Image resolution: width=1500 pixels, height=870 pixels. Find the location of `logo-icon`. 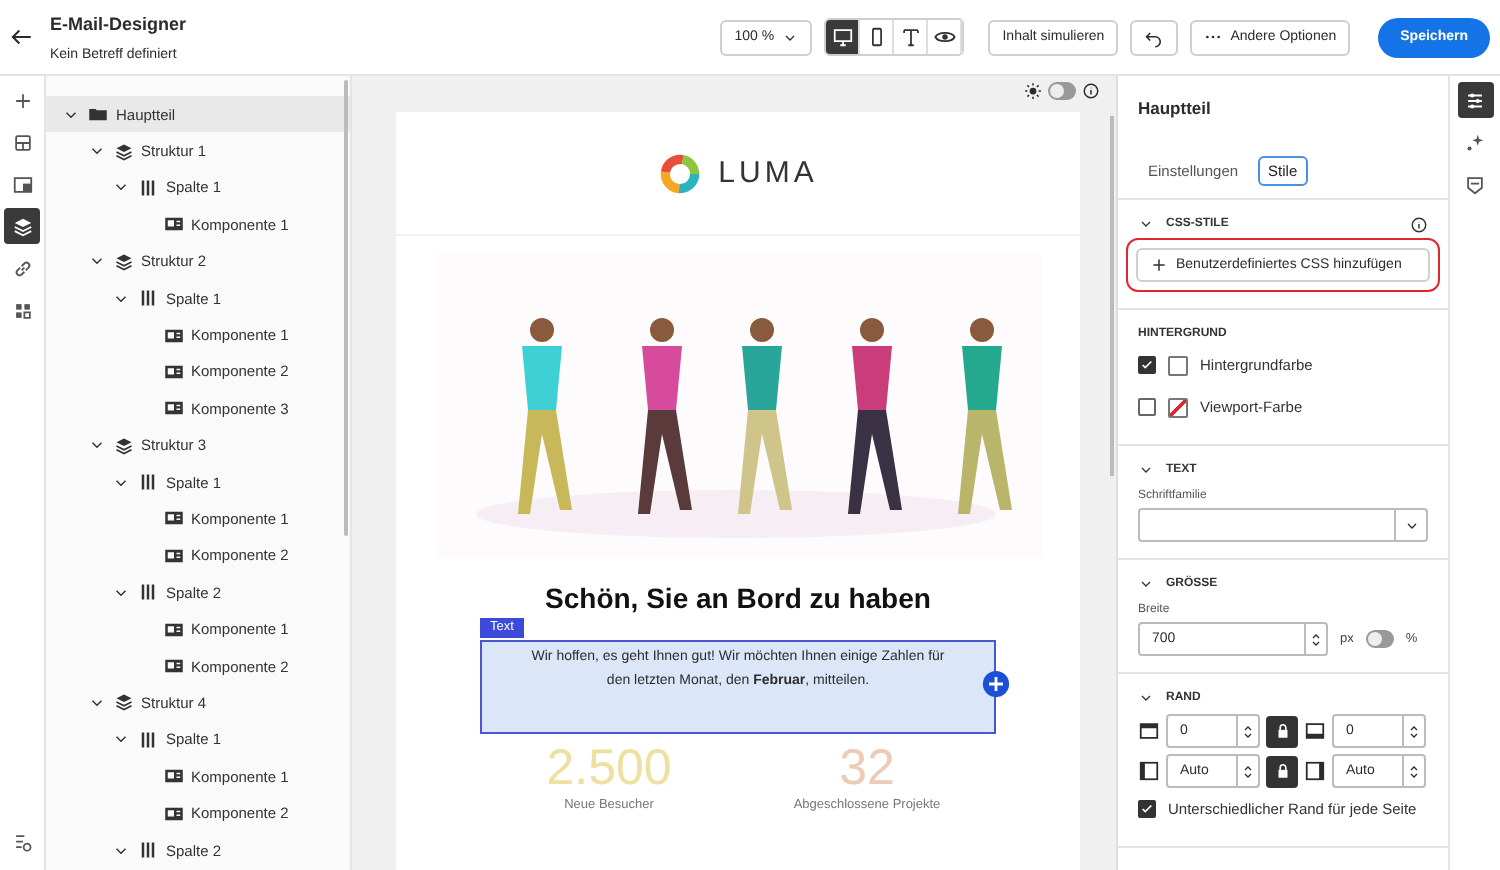

logo-icon is located at coordinates (680, 173).